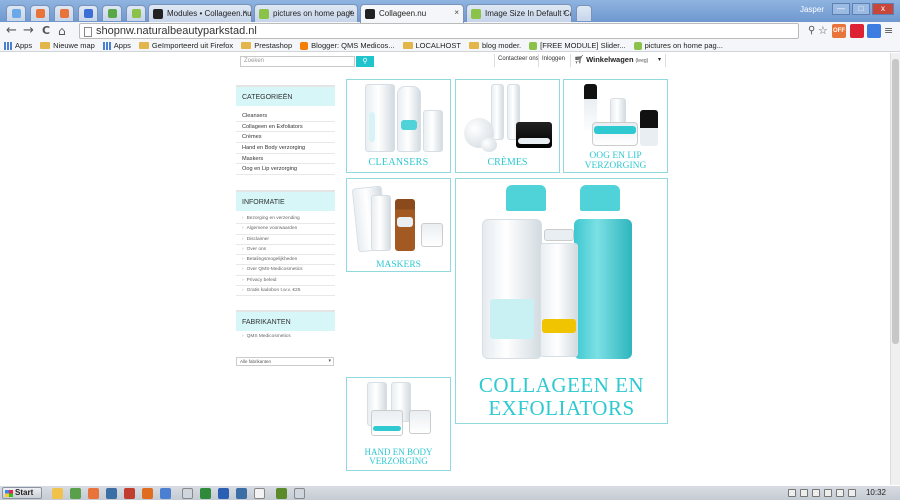  Describe the element at coordinates (876, 492) in the screenshot. I see `taskbar-clock: 10:32` at that location.